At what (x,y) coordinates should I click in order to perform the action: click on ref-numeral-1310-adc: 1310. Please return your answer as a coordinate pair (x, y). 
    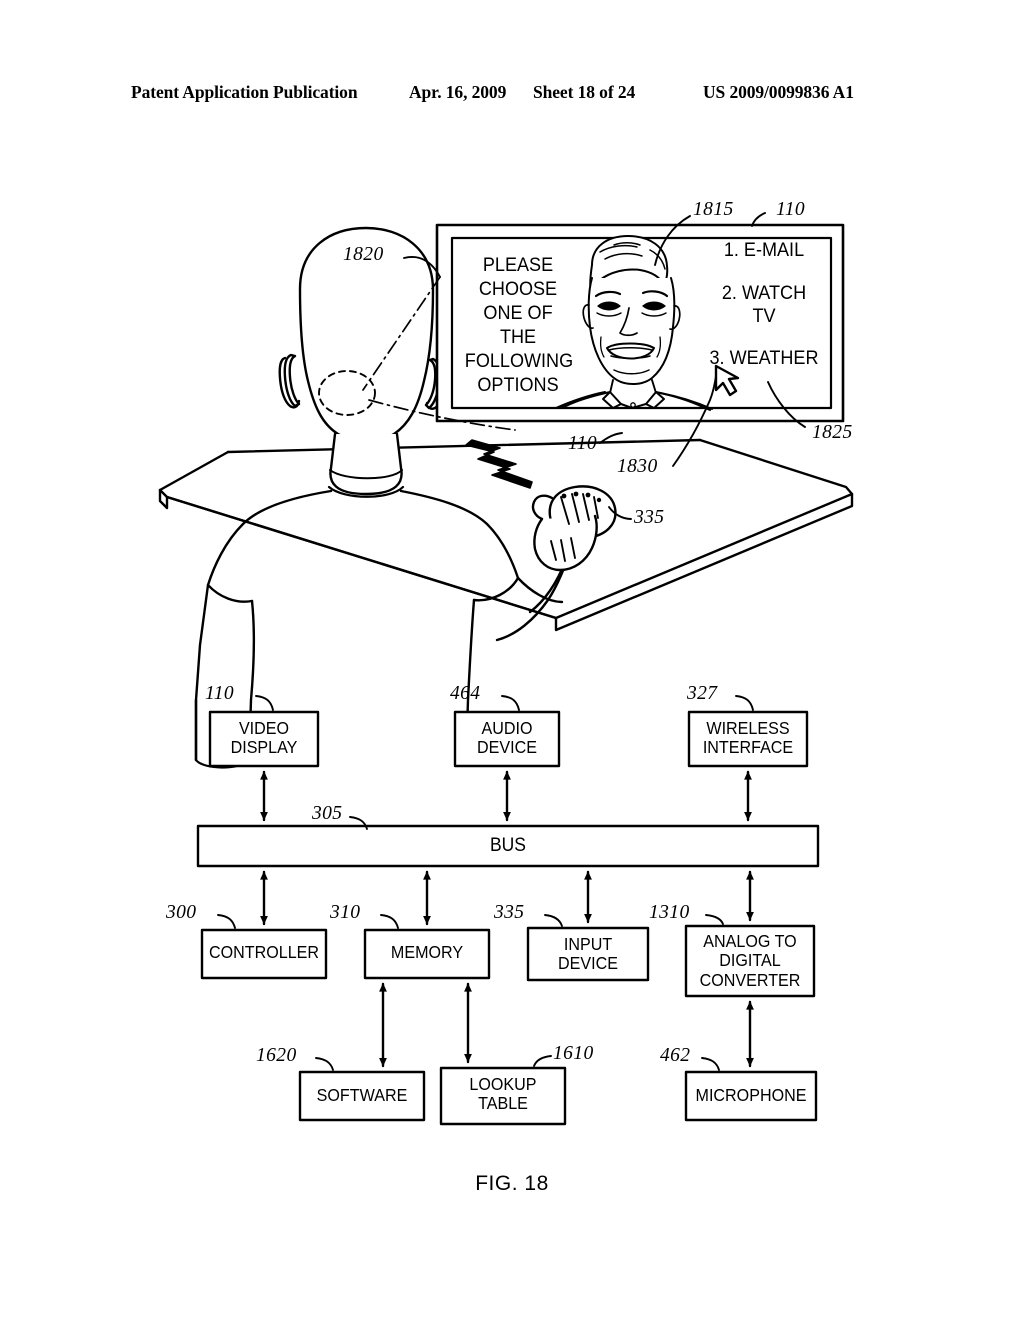
    Looking at the image, I should click on (669, 912).